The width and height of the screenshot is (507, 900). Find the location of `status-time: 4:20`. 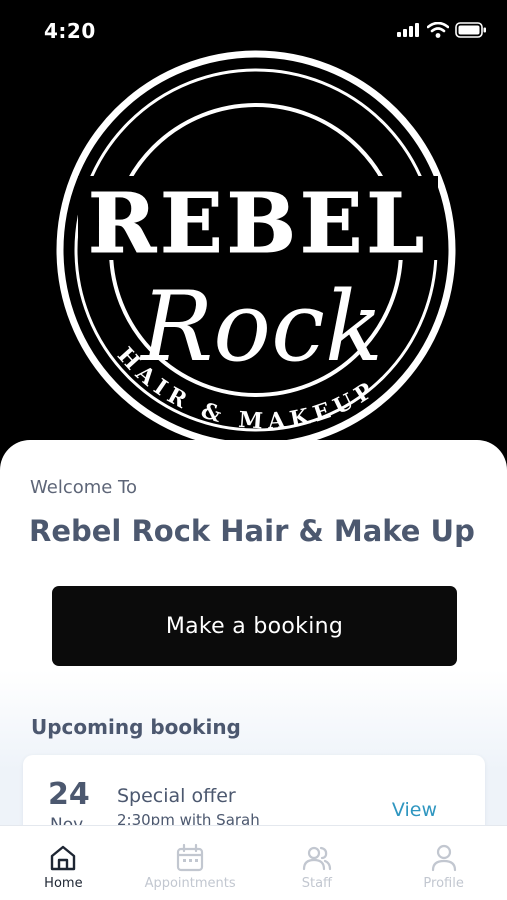

status-time: 4:20 is located at coordinates (70, 31).